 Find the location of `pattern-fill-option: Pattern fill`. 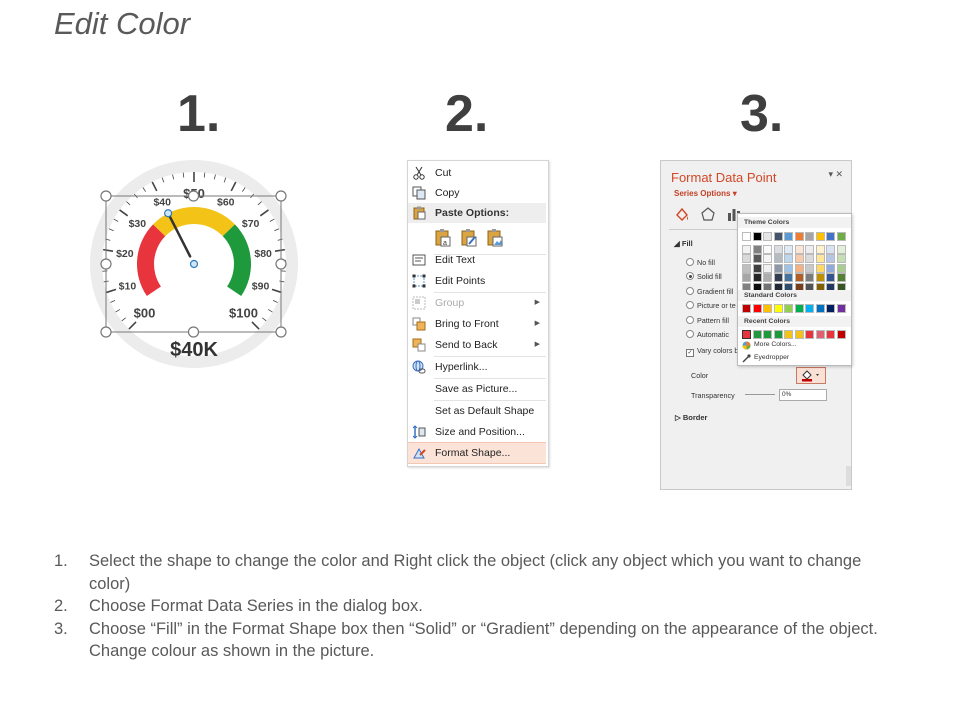

pattern-fill-option: Pattern fill is located at coordinates (707, 320).